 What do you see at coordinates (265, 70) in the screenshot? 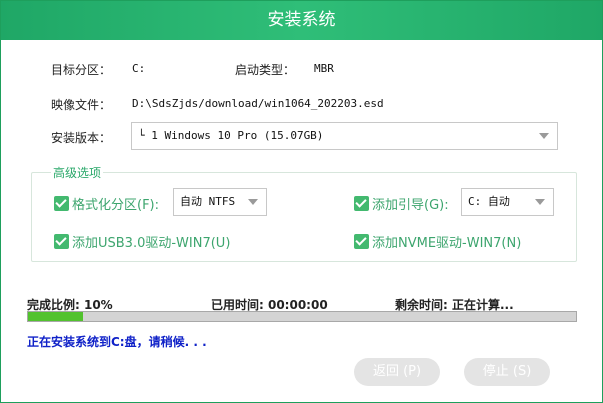
I see `boot-type-label: 启动类型：` at bounding box center [265, 70].